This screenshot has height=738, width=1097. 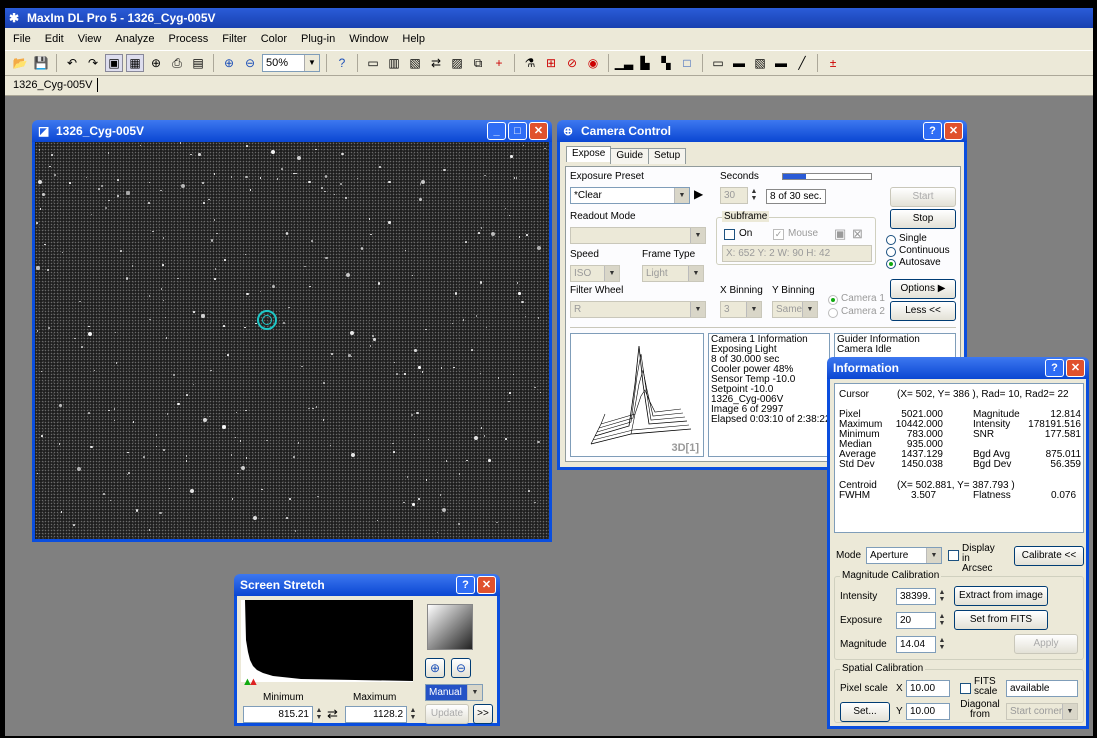 I want to click on undo-icon: ↶, so click(x=72, y=63).